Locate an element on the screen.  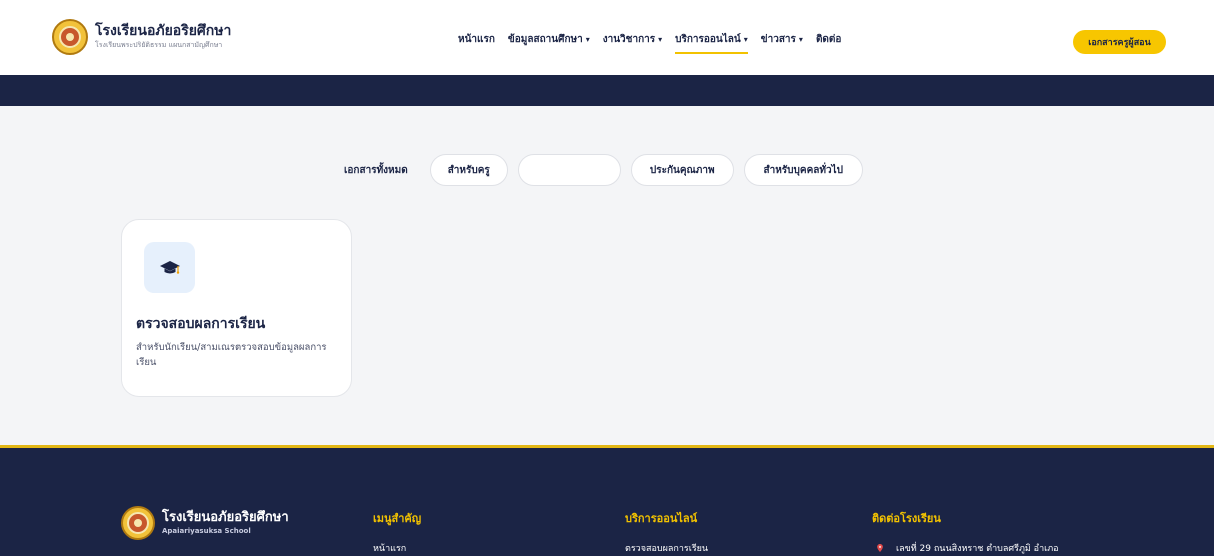
filter-chip-empty is located at coordinates (569, 170).